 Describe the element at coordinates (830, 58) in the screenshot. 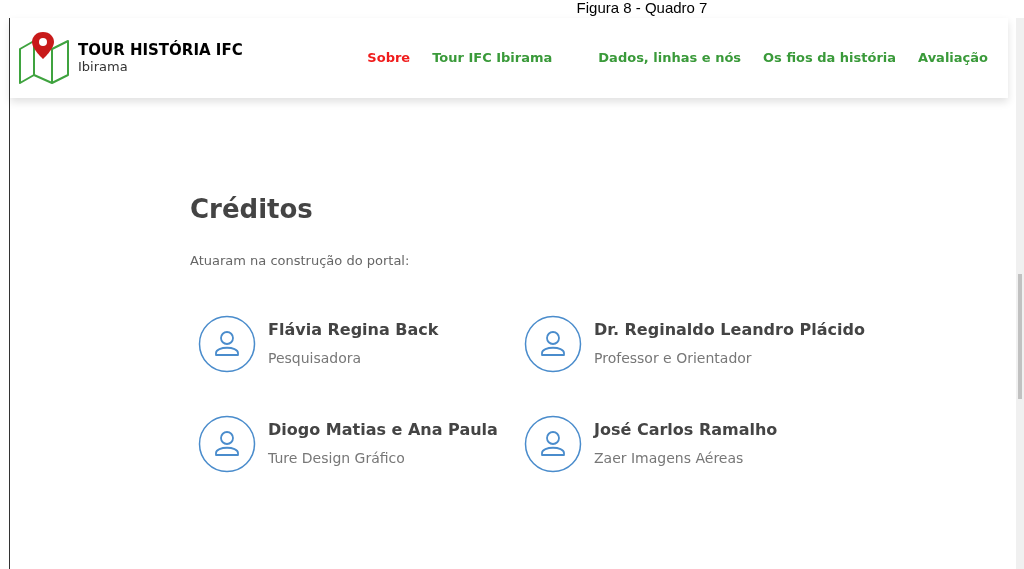

I see `nav-link: Os fios da história` at that location.